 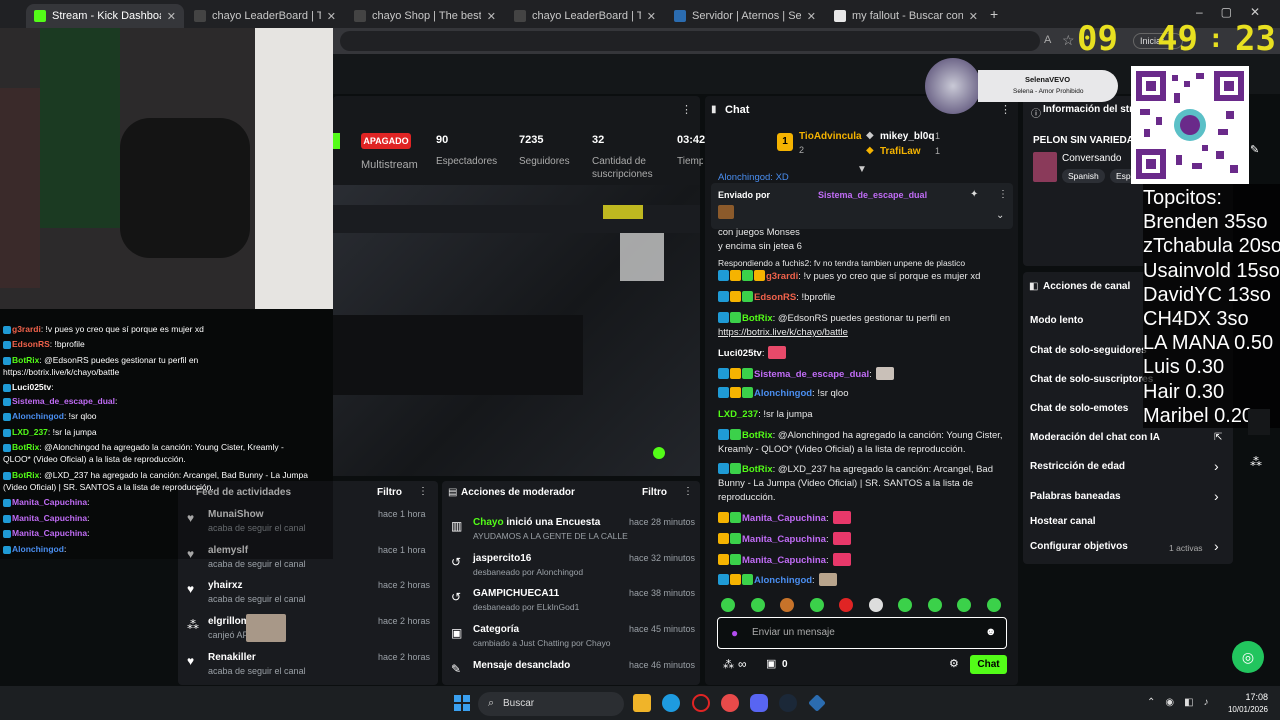 What do you see at coordinates (1003, 194) in the screenshot?
I see `pinned-more-icon: ⋮` at bounding box center [1003, 194].